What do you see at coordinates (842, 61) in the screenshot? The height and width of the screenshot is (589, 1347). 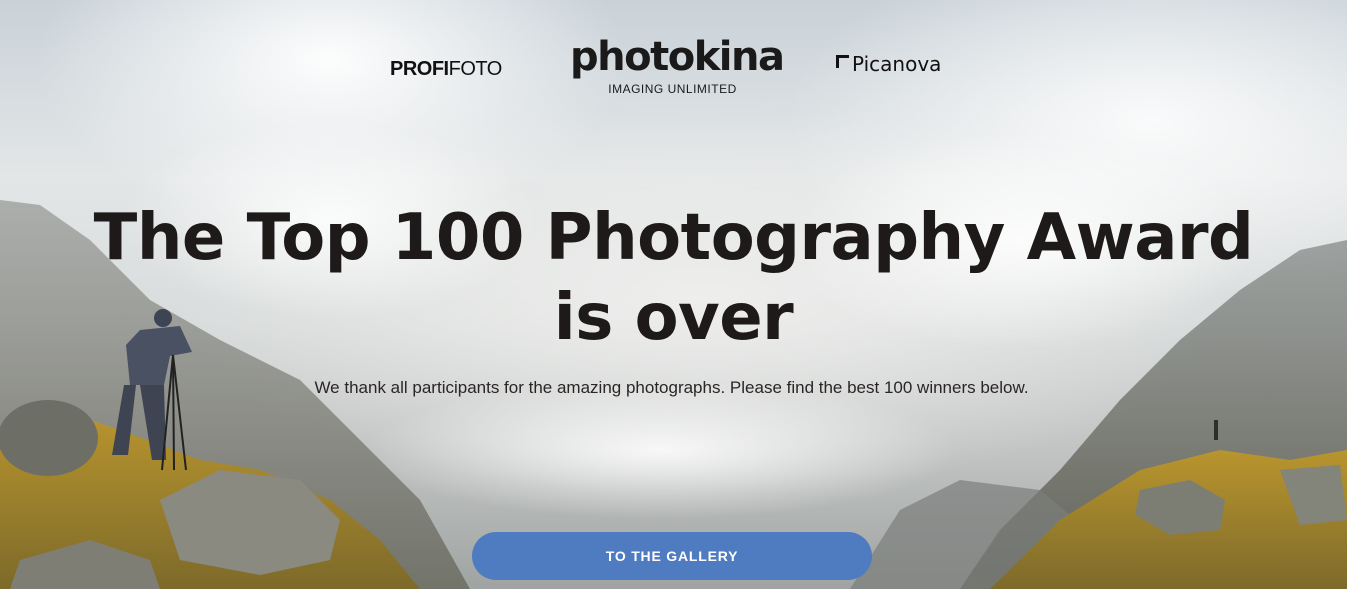 I see `picanova-mark-icon` at bounding box center [842, 61].